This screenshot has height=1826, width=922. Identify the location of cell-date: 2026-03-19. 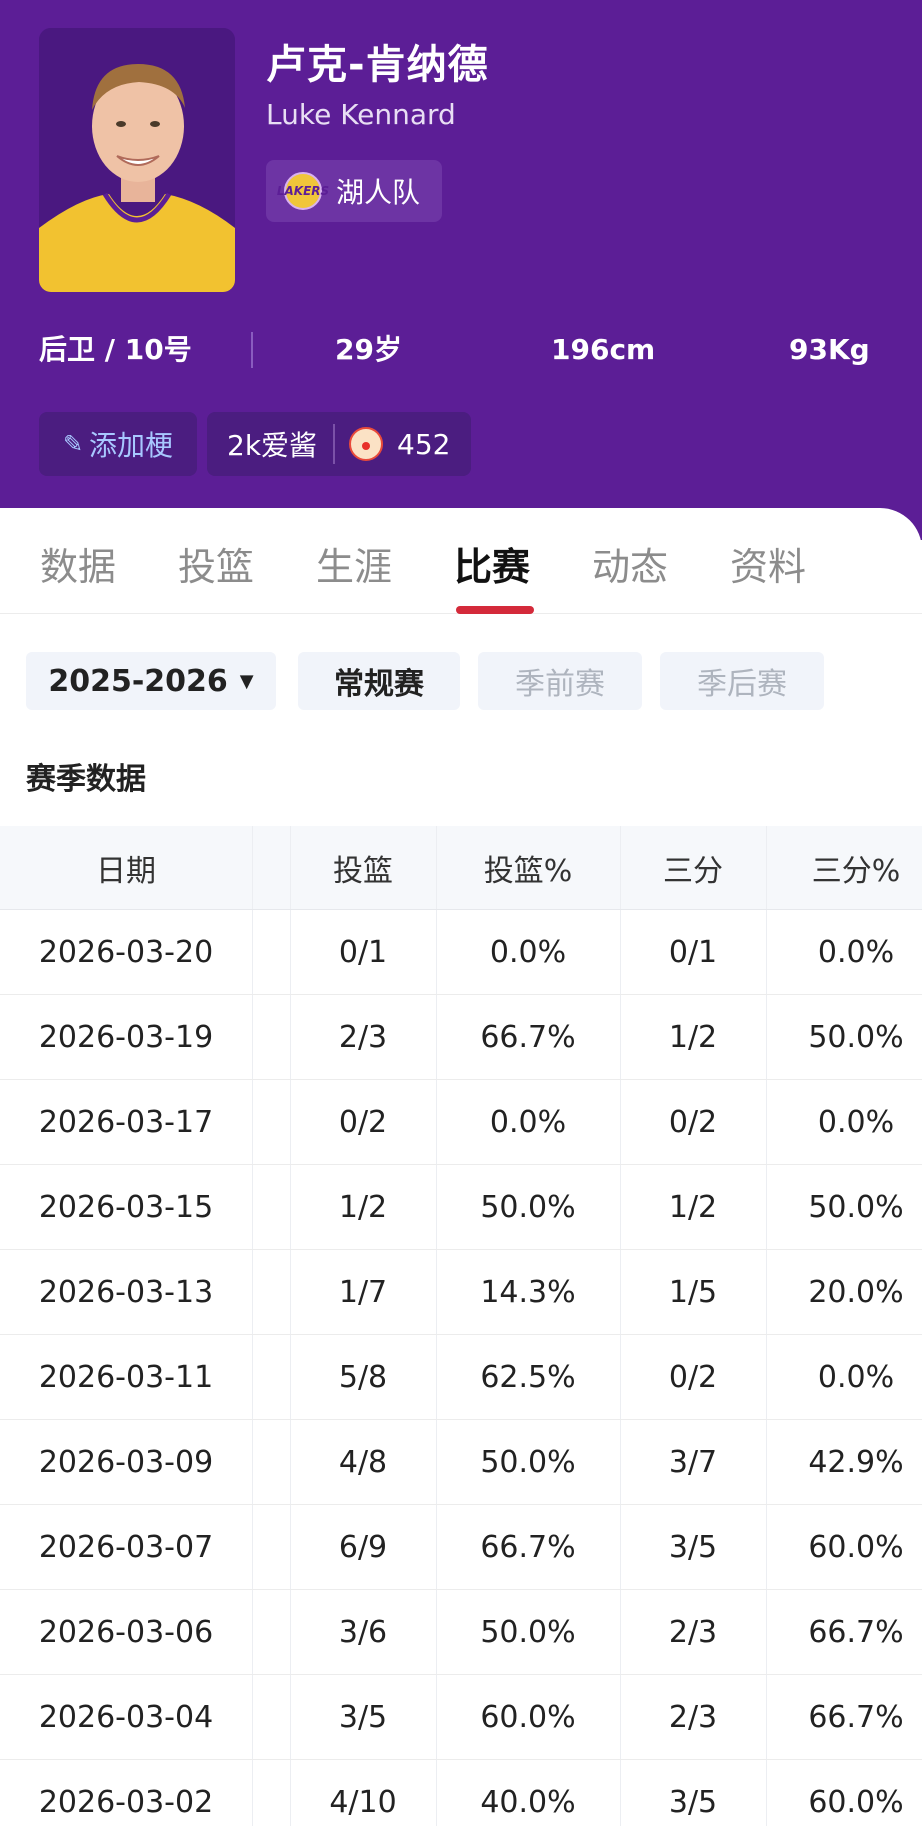
(126, 1037).